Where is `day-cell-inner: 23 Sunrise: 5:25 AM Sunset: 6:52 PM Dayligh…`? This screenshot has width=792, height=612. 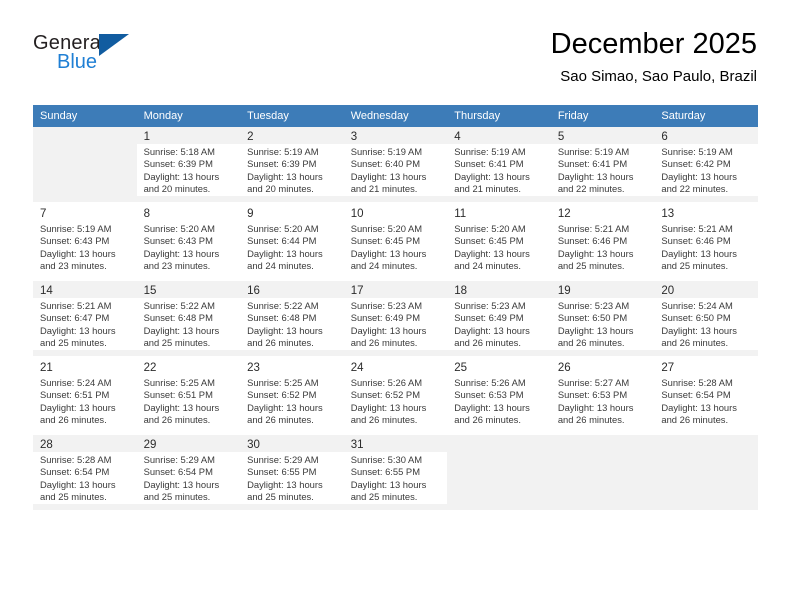 day-cell-inner: 23 Sunrise: 5:25 AM Sunset: 6:52 PM Dayligh… is located at coordinates (292, 395).